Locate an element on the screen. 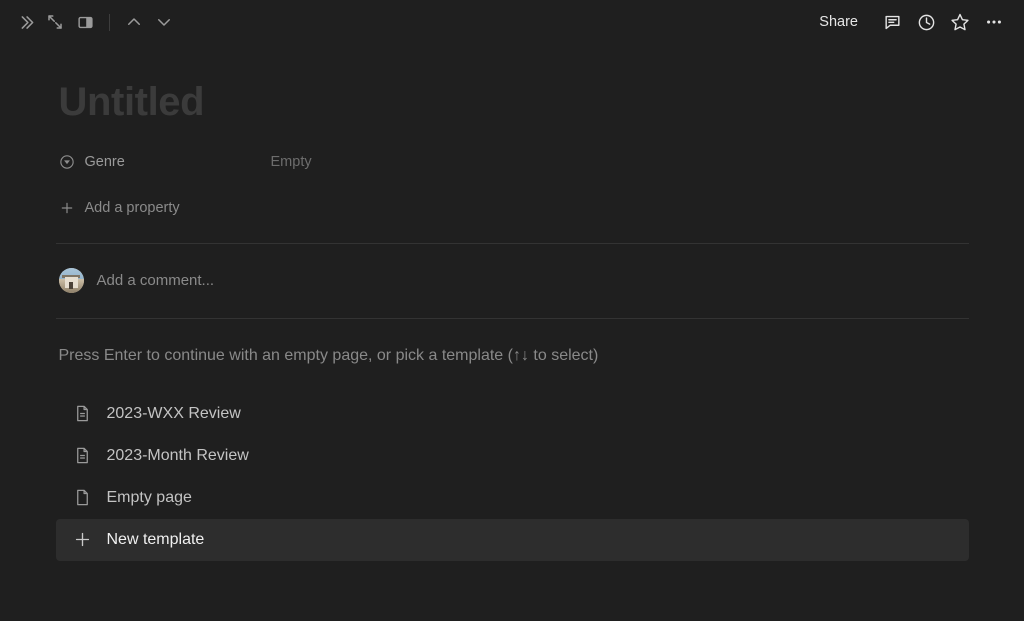 The width and height of the screenshot is (1024, 621). previous-page-icon is located at coordinates (134, 22).